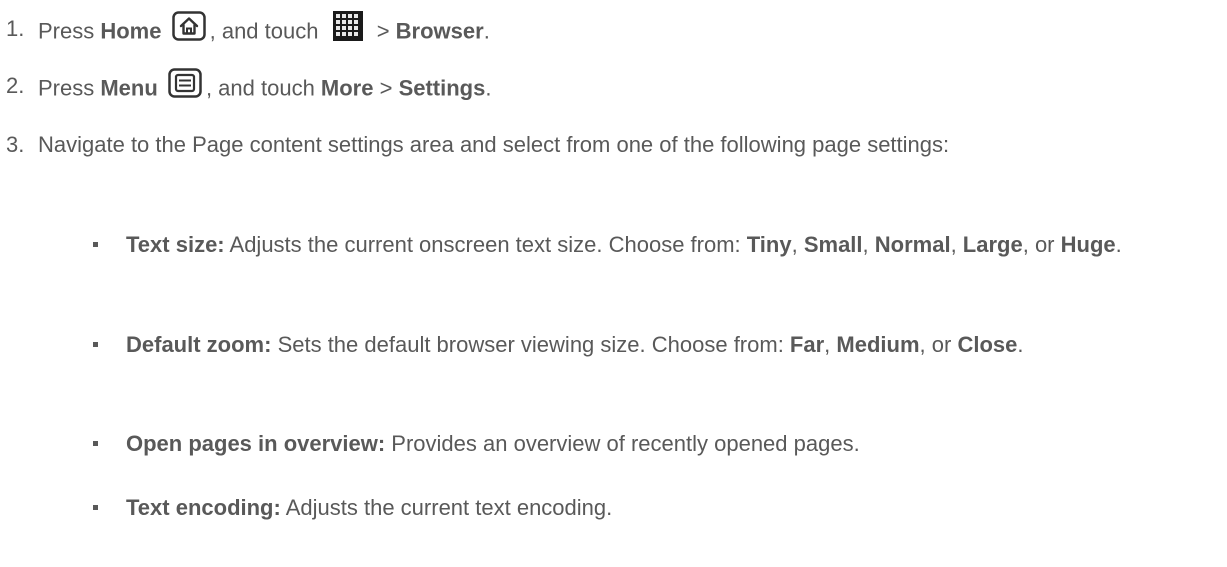  What do you see at coordinates (627, 31) in the screenshot?
I see `step-text: Press Home , and touch > Browser.` at bounding box center [627, 31].